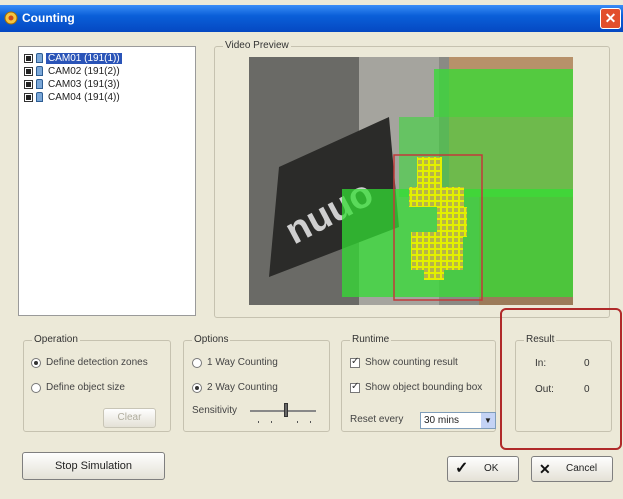  What do you see at coordinates (84, 71) in the screenshot?
I see `camera-label: CAM02 (191(2))` at bounding box center [84, 71].